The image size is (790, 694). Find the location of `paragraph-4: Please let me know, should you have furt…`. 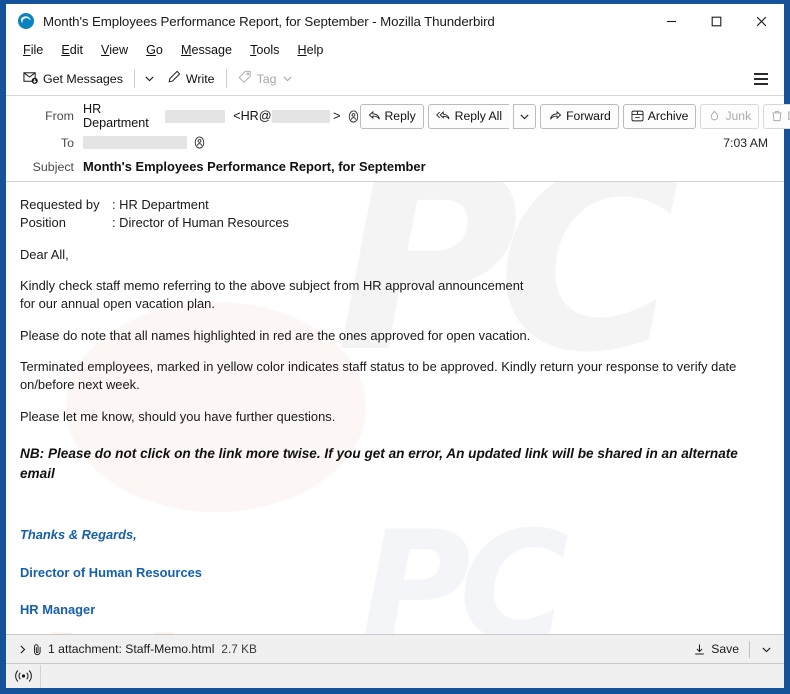

paragraph-4: Please let me know, should you have furt… is located at coordinates (178, 416).